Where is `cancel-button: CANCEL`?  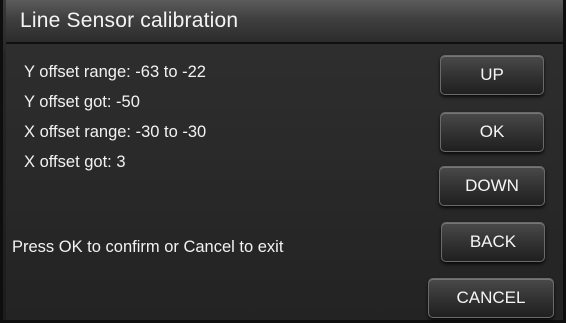 cancel-button: CANCEL is located at coordinates (491, 298).